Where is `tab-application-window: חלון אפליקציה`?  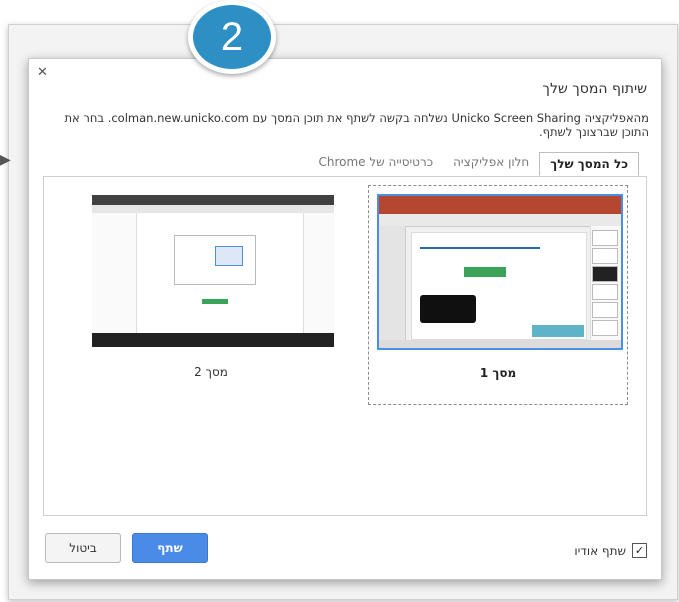
tab-application-window: חלון אפליקציה is located at coordinates (491, 162).